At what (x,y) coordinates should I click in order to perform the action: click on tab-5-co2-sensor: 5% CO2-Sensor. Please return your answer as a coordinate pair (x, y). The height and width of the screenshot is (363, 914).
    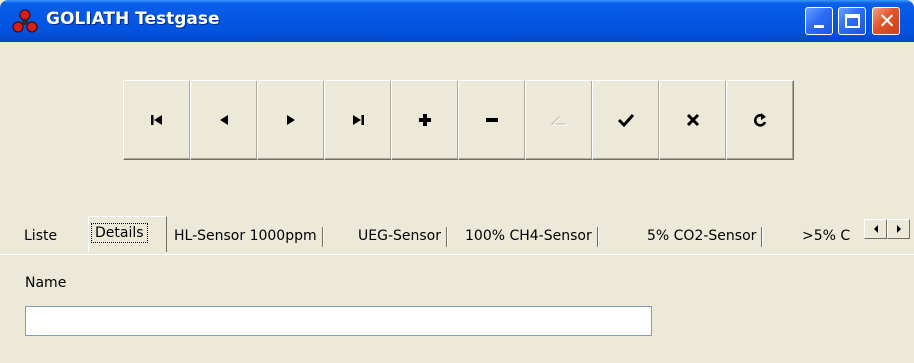
    Looking at the image, I should click on (703, 236).